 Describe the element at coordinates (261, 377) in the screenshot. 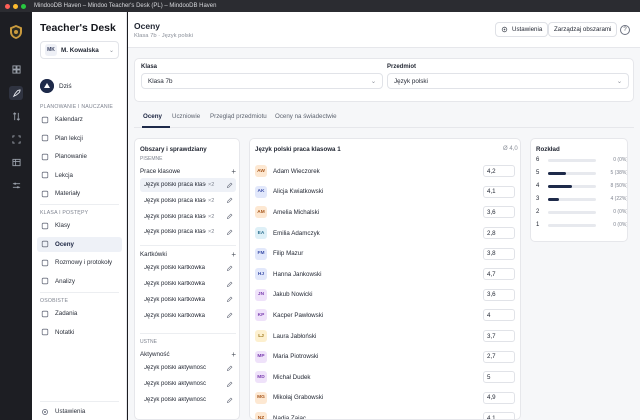

I see `student-avatar: MD` at that location.